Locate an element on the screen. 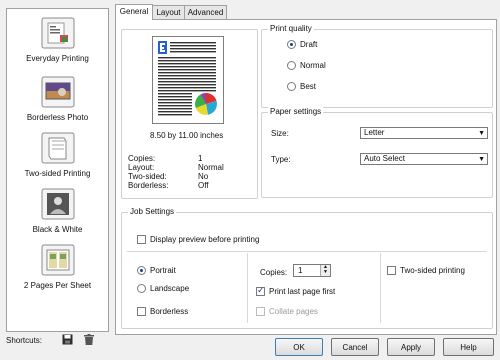 The height and width of the screenshot is (360, 500). copies-stepper: 1 ▲ ▼ is located at coordinates (312, 270).